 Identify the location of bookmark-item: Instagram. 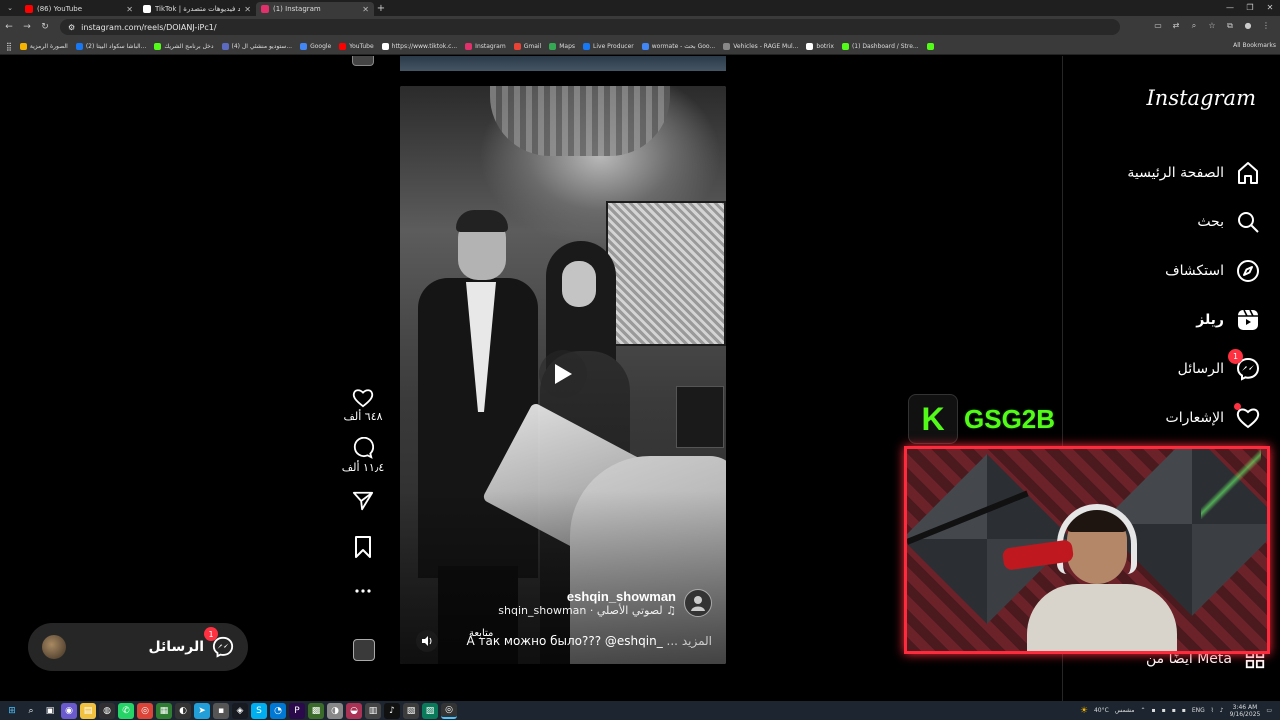
(485, 46).